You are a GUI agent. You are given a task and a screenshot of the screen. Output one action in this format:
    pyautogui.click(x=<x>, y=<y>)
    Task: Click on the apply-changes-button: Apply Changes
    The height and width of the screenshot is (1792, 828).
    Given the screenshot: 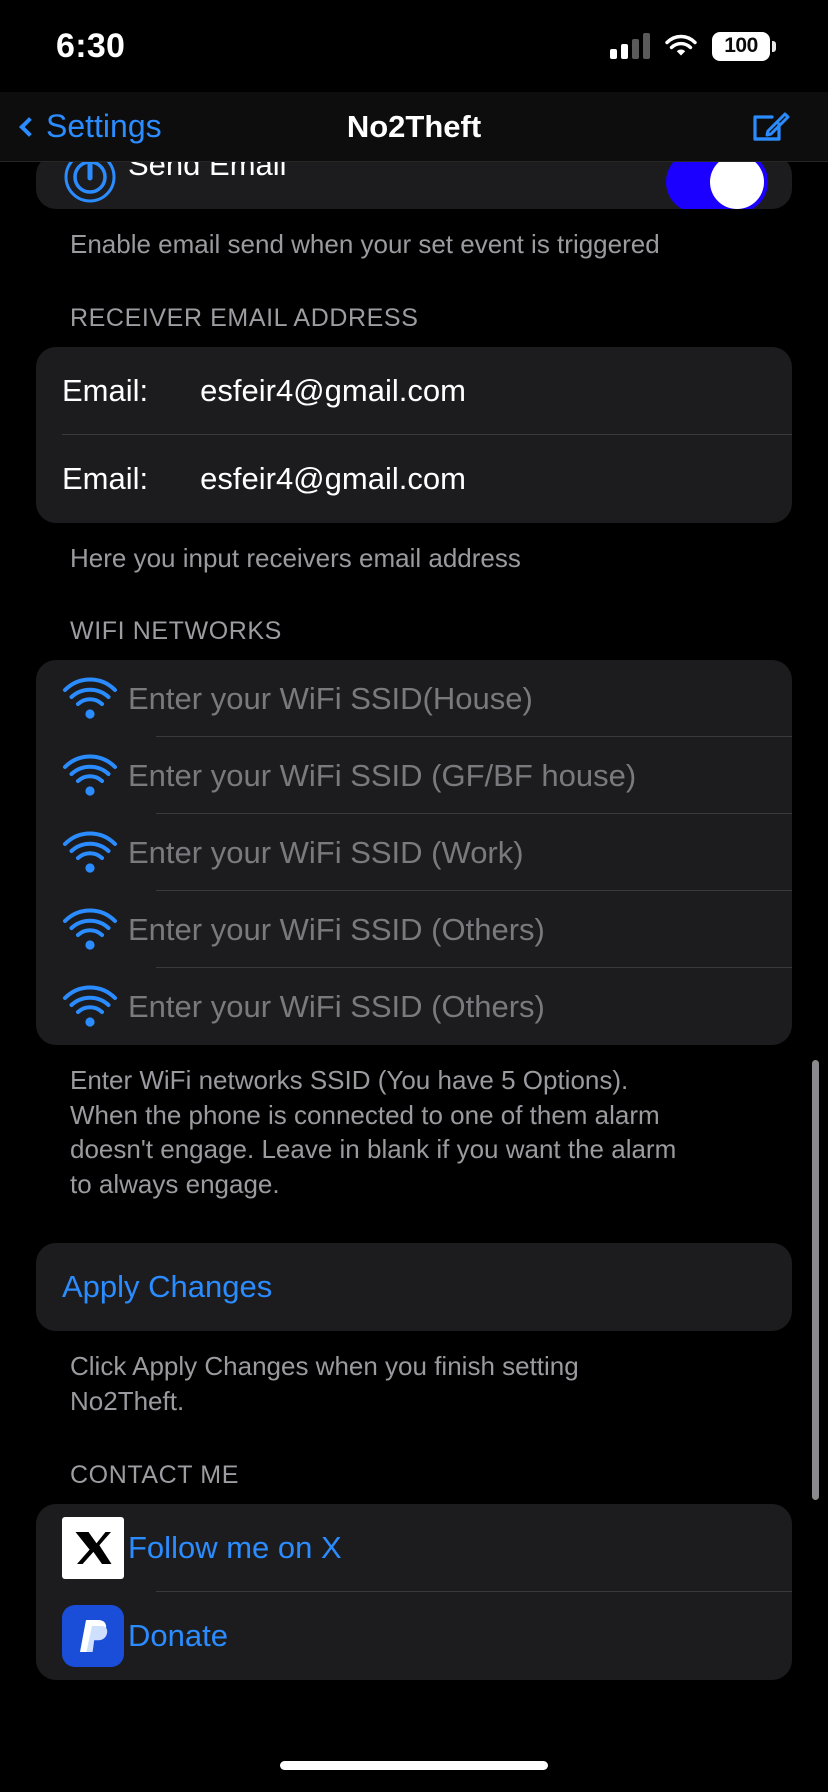 What is the action you would take?
    pyautogui.click(x=414, y=1287)
    